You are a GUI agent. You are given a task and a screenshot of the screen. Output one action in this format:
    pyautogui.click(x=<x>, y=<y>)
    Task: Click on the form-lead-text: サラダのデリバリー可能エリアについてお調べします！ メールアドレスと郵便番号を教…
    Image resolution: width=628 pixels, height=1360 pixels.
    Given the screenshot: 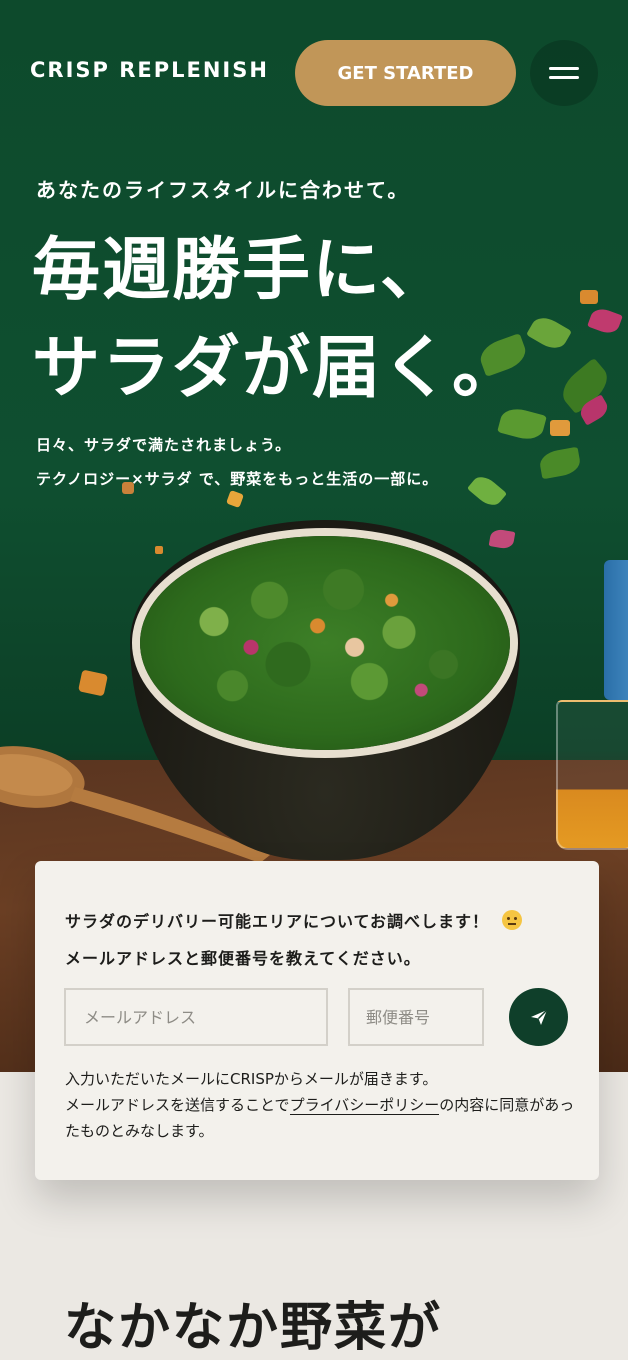 What is the action you would take?
    pyautogui.click(x=320, y=940)
    